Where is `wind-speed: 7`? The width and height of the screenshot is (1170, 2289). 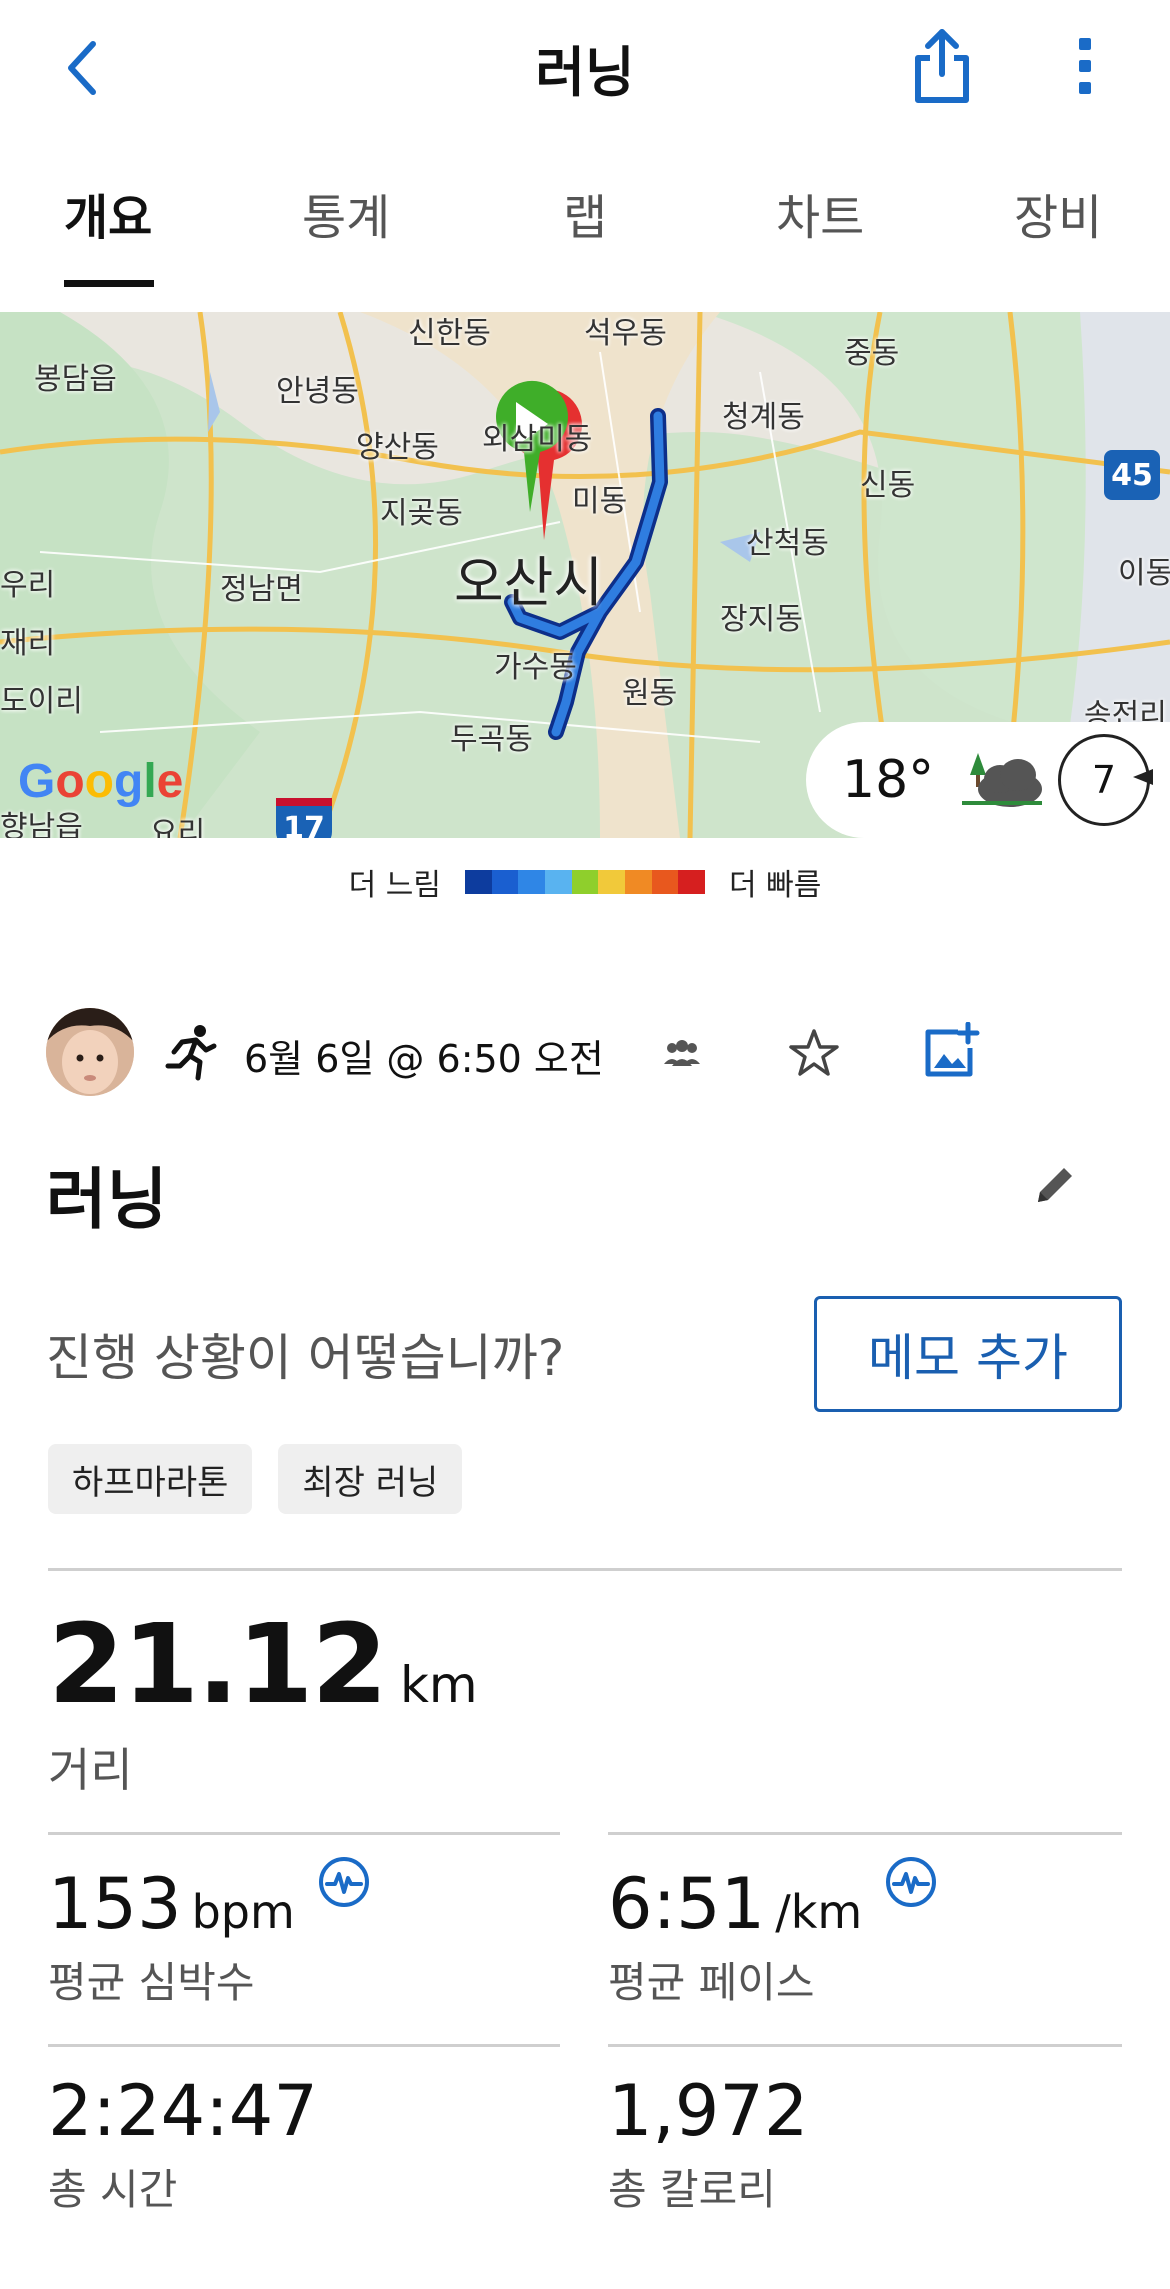 wind-speed: 7 is located at coordinates (1104, 780).